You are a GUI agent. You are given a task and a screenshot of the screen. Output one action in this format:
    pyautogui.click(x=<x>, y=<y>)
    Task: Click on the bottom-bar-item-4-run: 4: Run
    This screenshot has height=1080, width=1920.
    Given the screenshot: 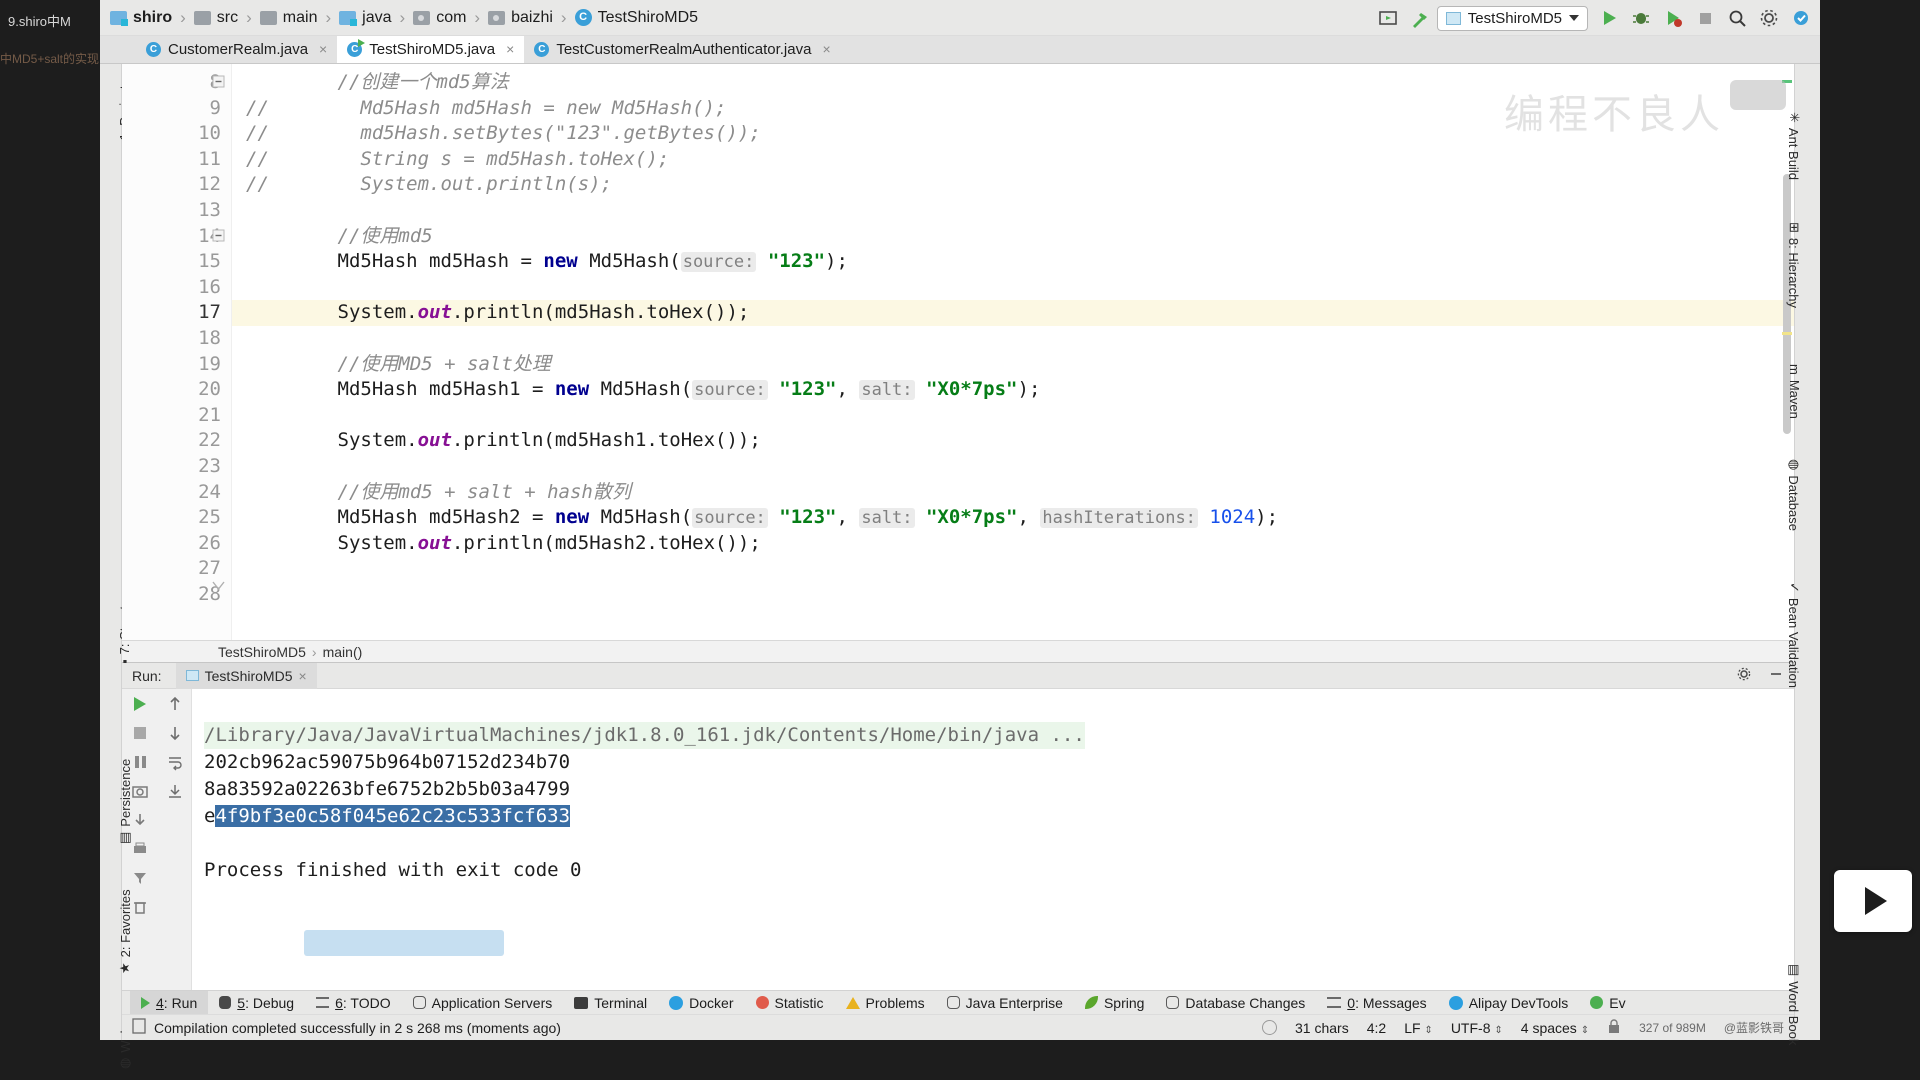 What is the action you would take?
    pyautogui.click(x=169, y=1002)
    